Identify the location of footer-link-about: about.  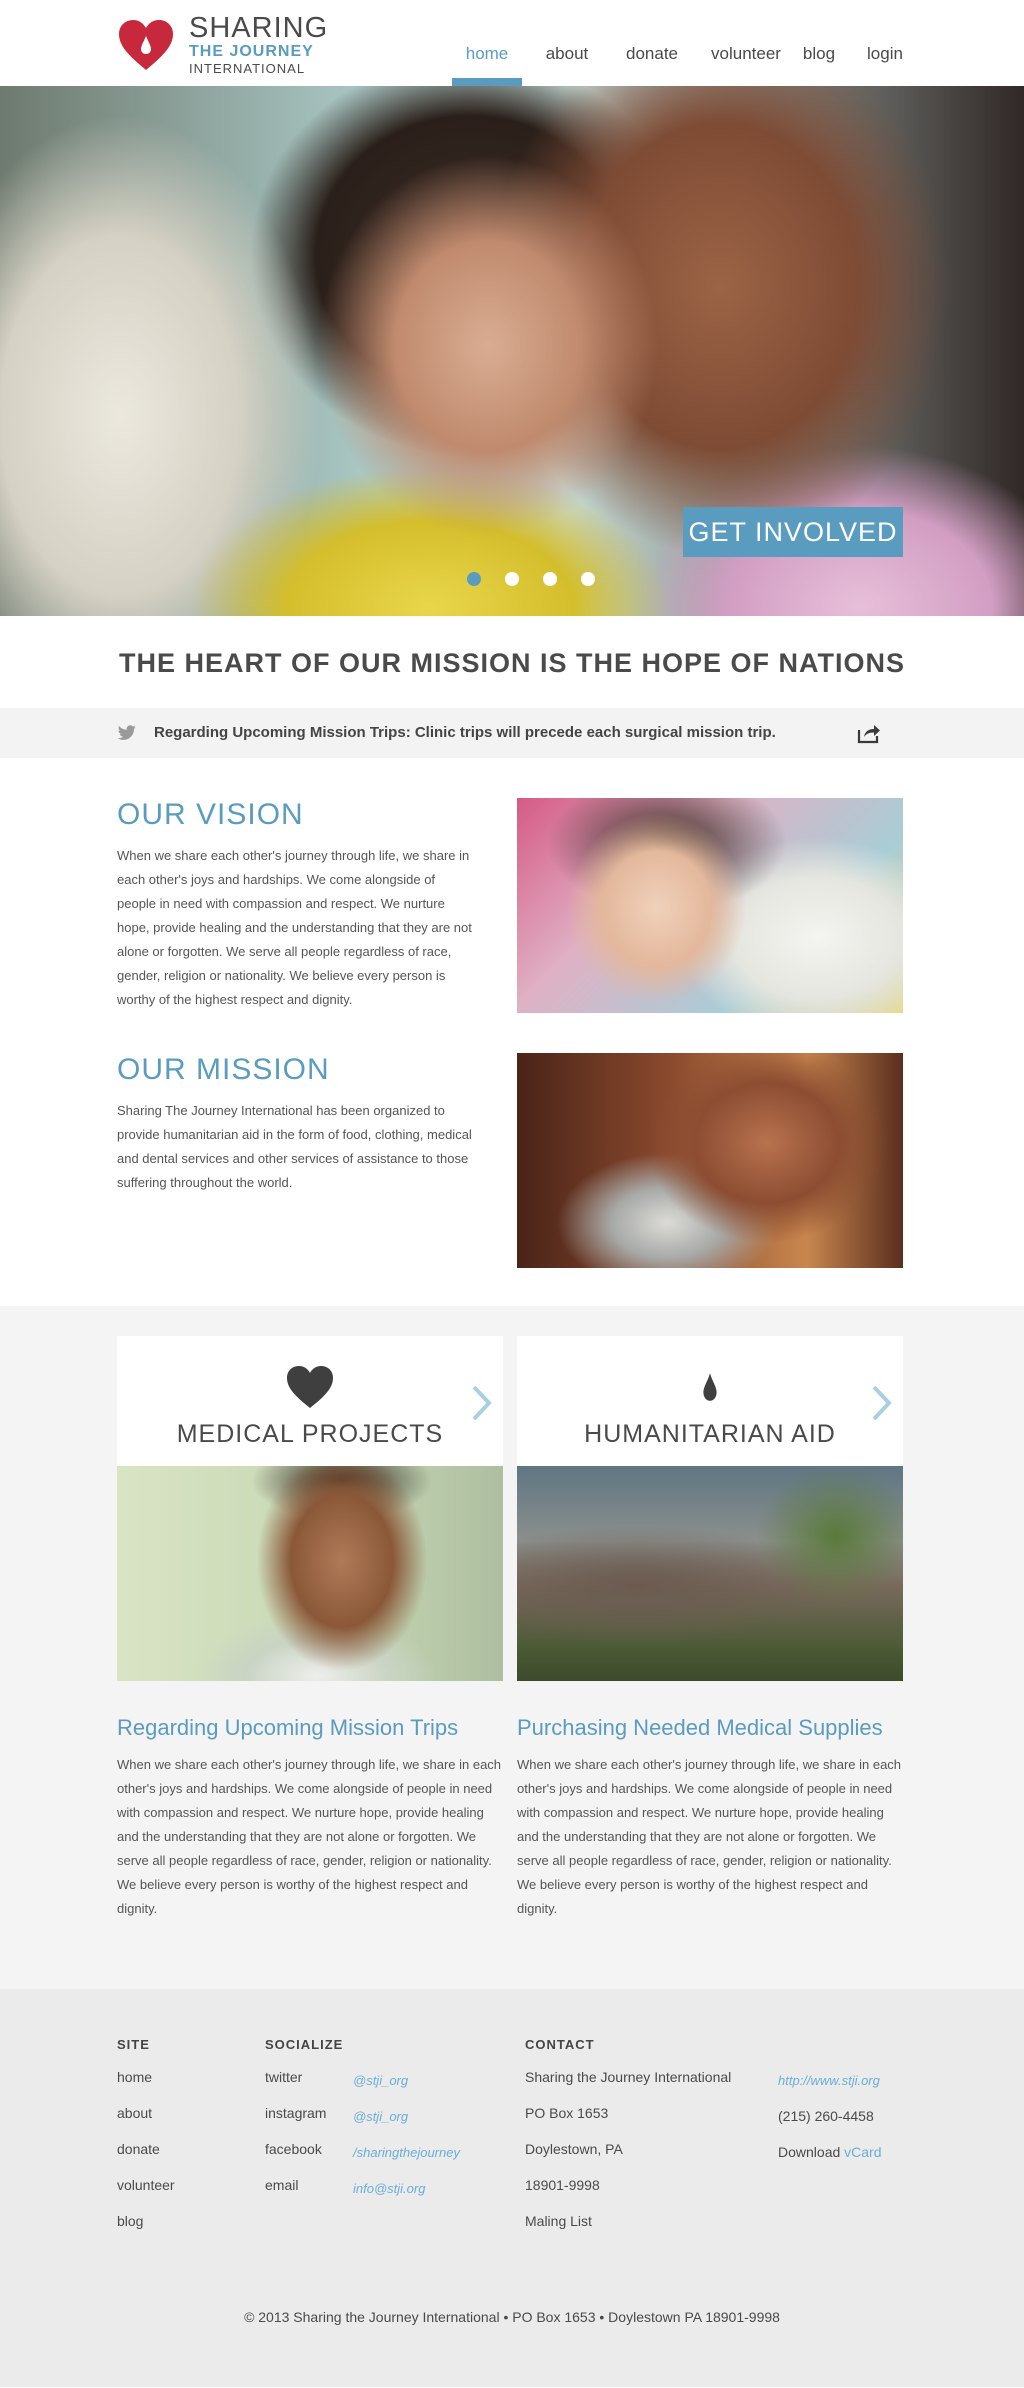
(146, 2122).